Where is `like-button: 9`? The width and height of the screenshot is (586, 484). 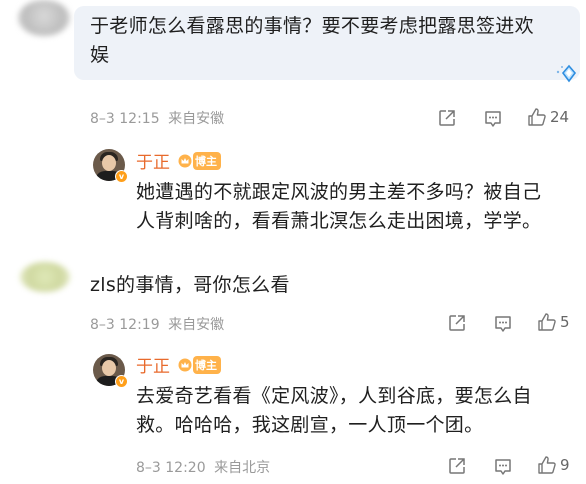
like-button: 9 is located at coordinates (553, 465).